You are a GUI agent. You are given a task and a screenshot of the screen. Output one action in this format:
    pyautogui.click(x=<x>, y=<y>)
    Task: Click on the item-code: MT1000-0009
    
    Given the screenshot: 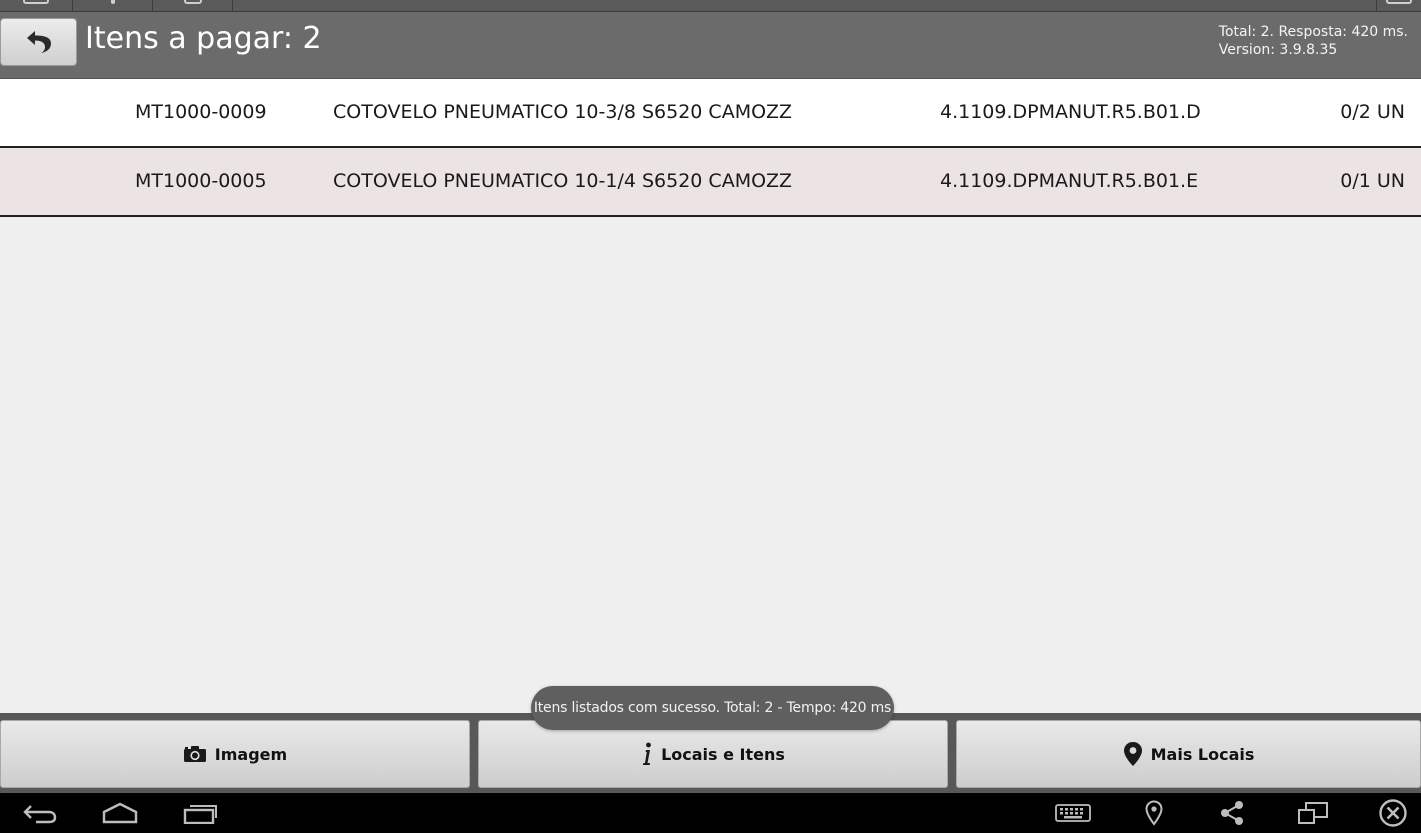 What is the action you would take?
    pyautogui.click(x=201, y=112)
    